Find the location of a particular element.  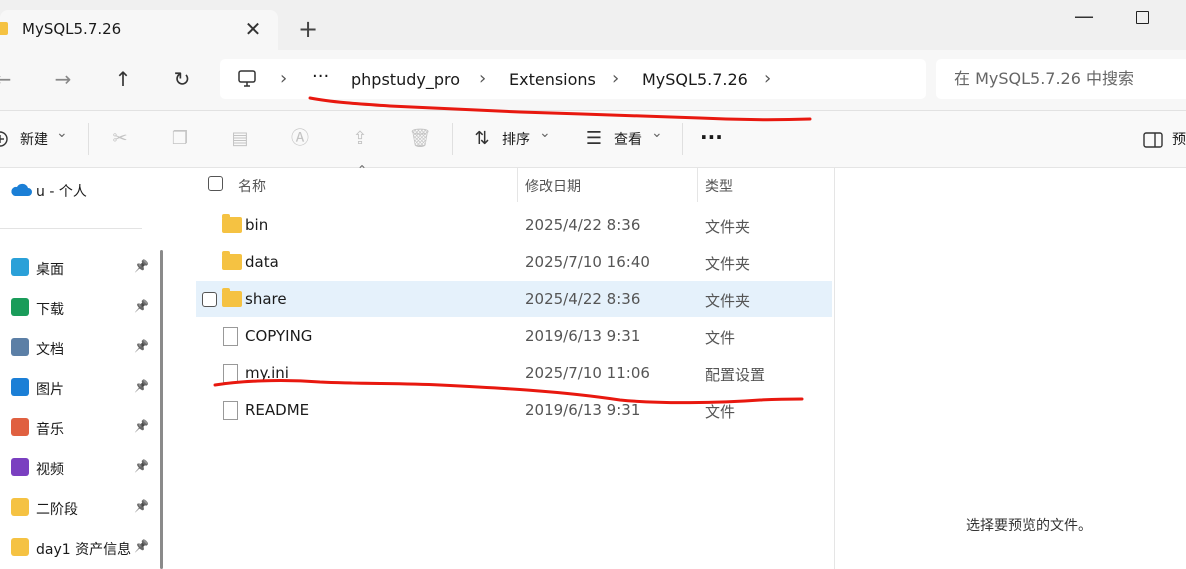

sidebar-scrollbar is located at coordinates (161, 409).